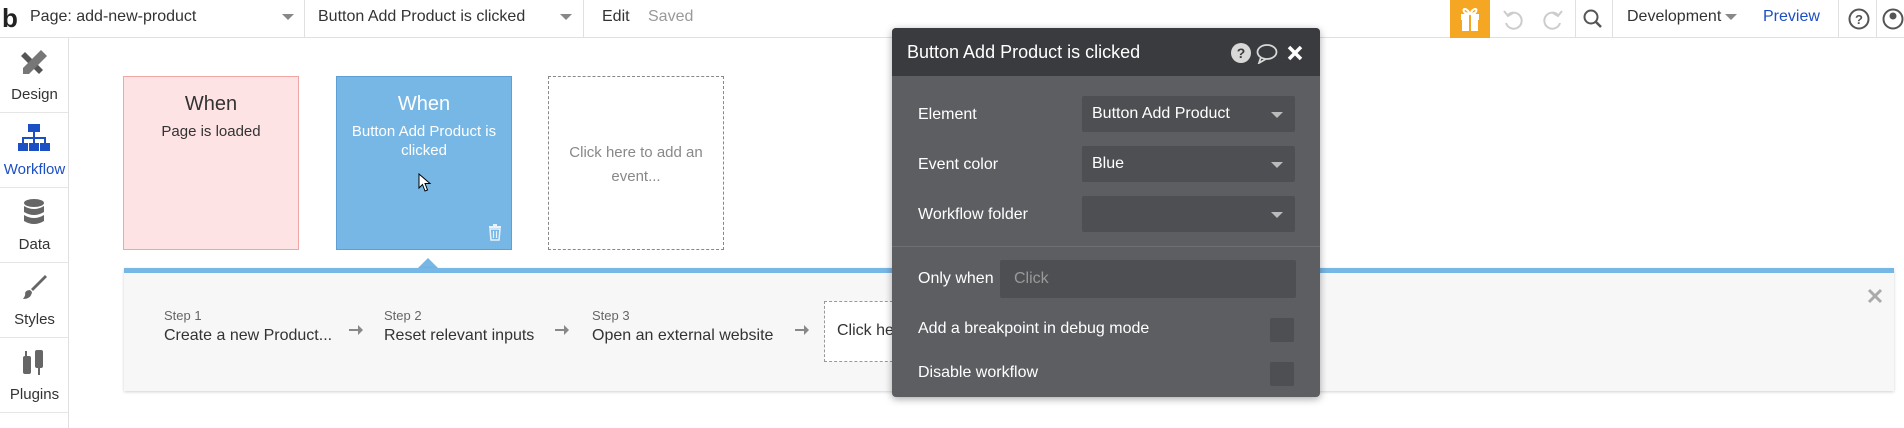  I want to click on only-when-input: Click, so click(1148, 279).